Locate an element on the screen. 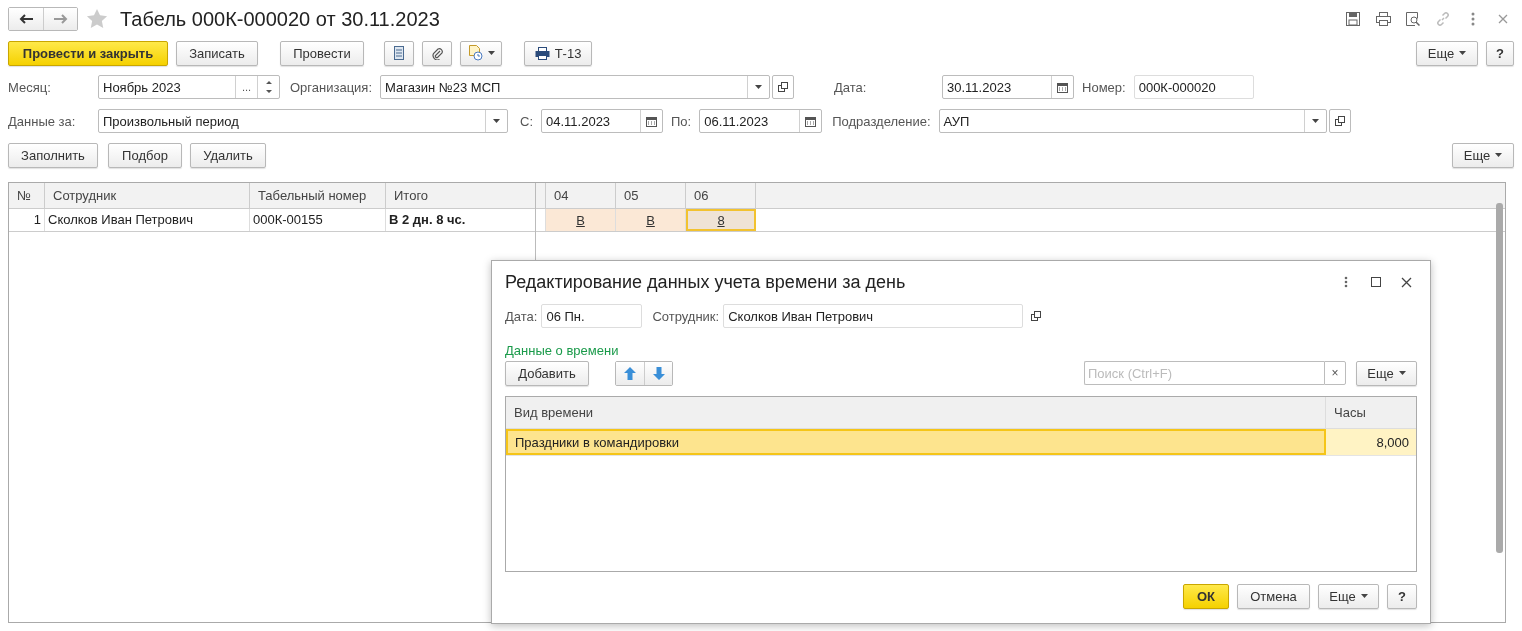  add-button: Добавить is located at coordinates (547, 373).